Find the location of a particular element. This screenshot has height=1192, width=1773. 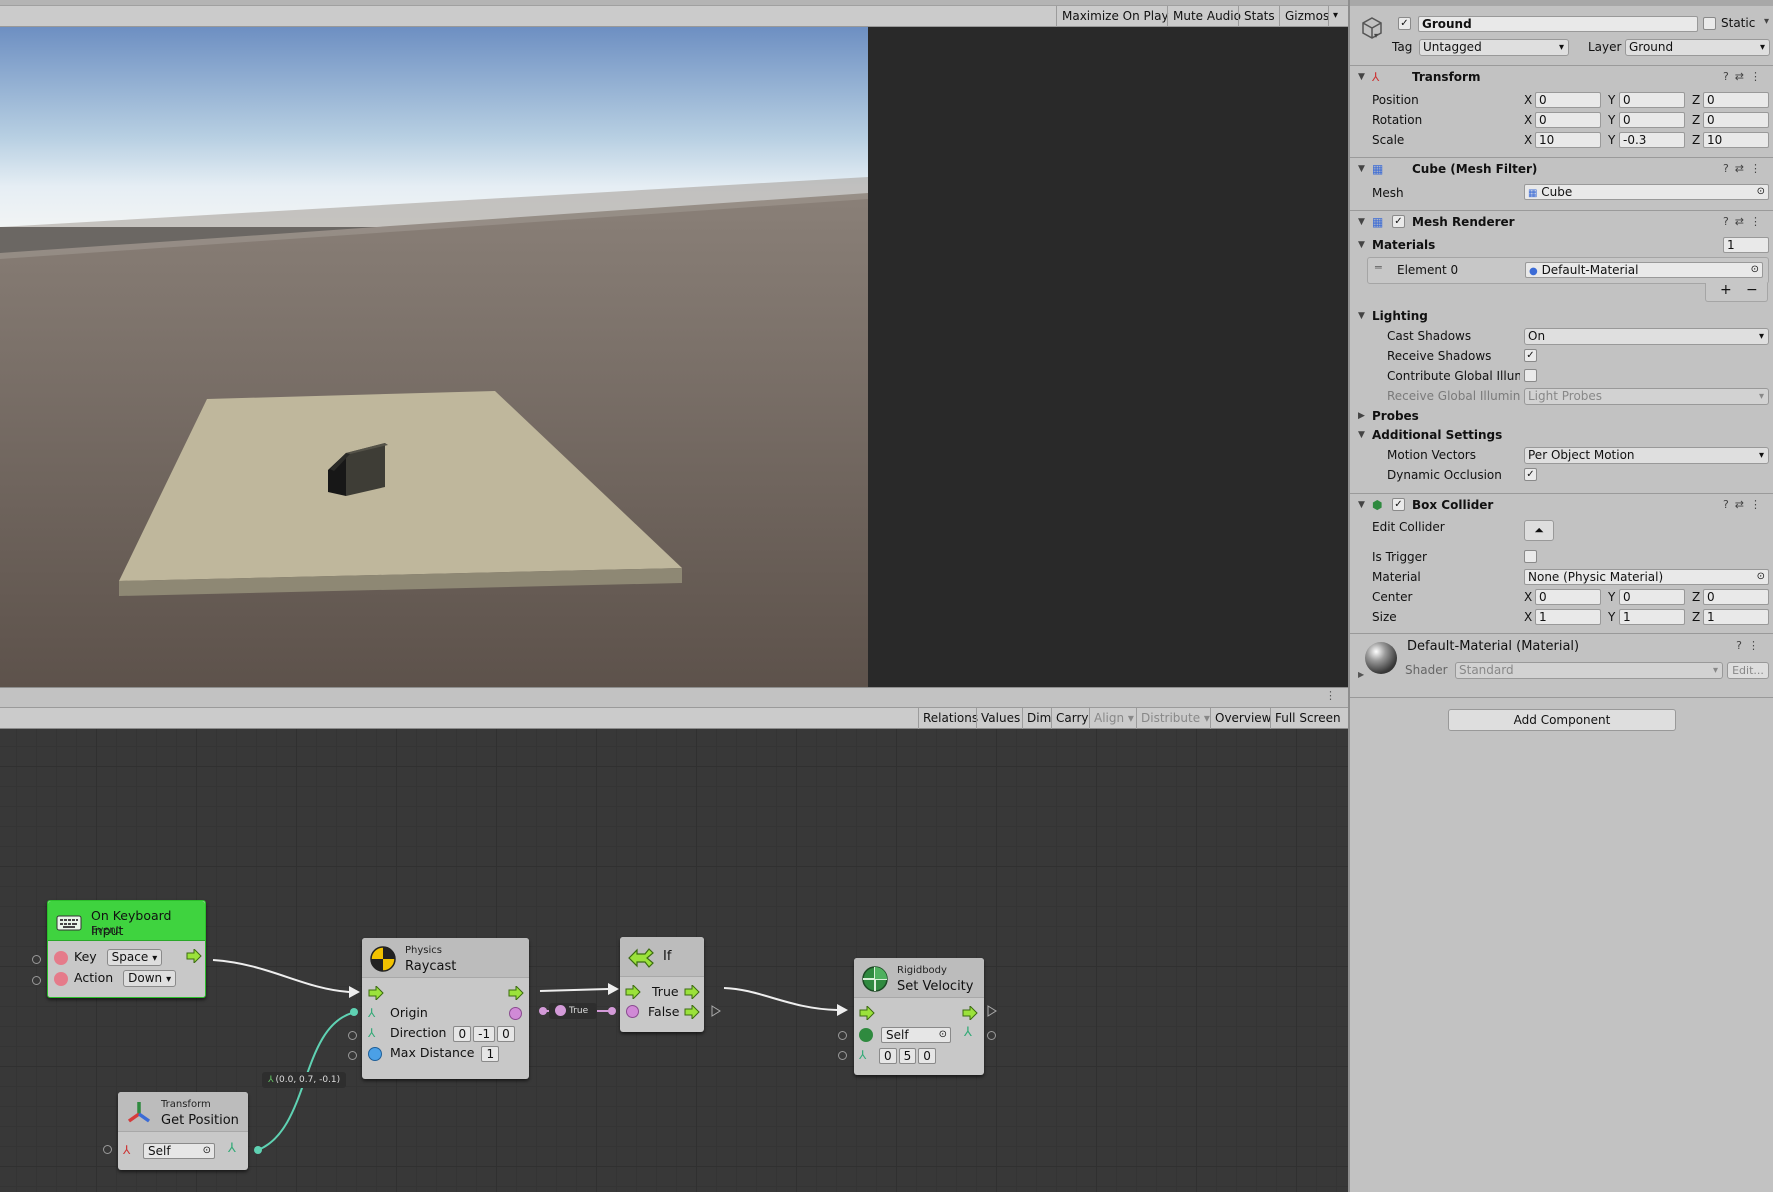

scale-y-field: -0.3 is located at coordinates (1652, 140).